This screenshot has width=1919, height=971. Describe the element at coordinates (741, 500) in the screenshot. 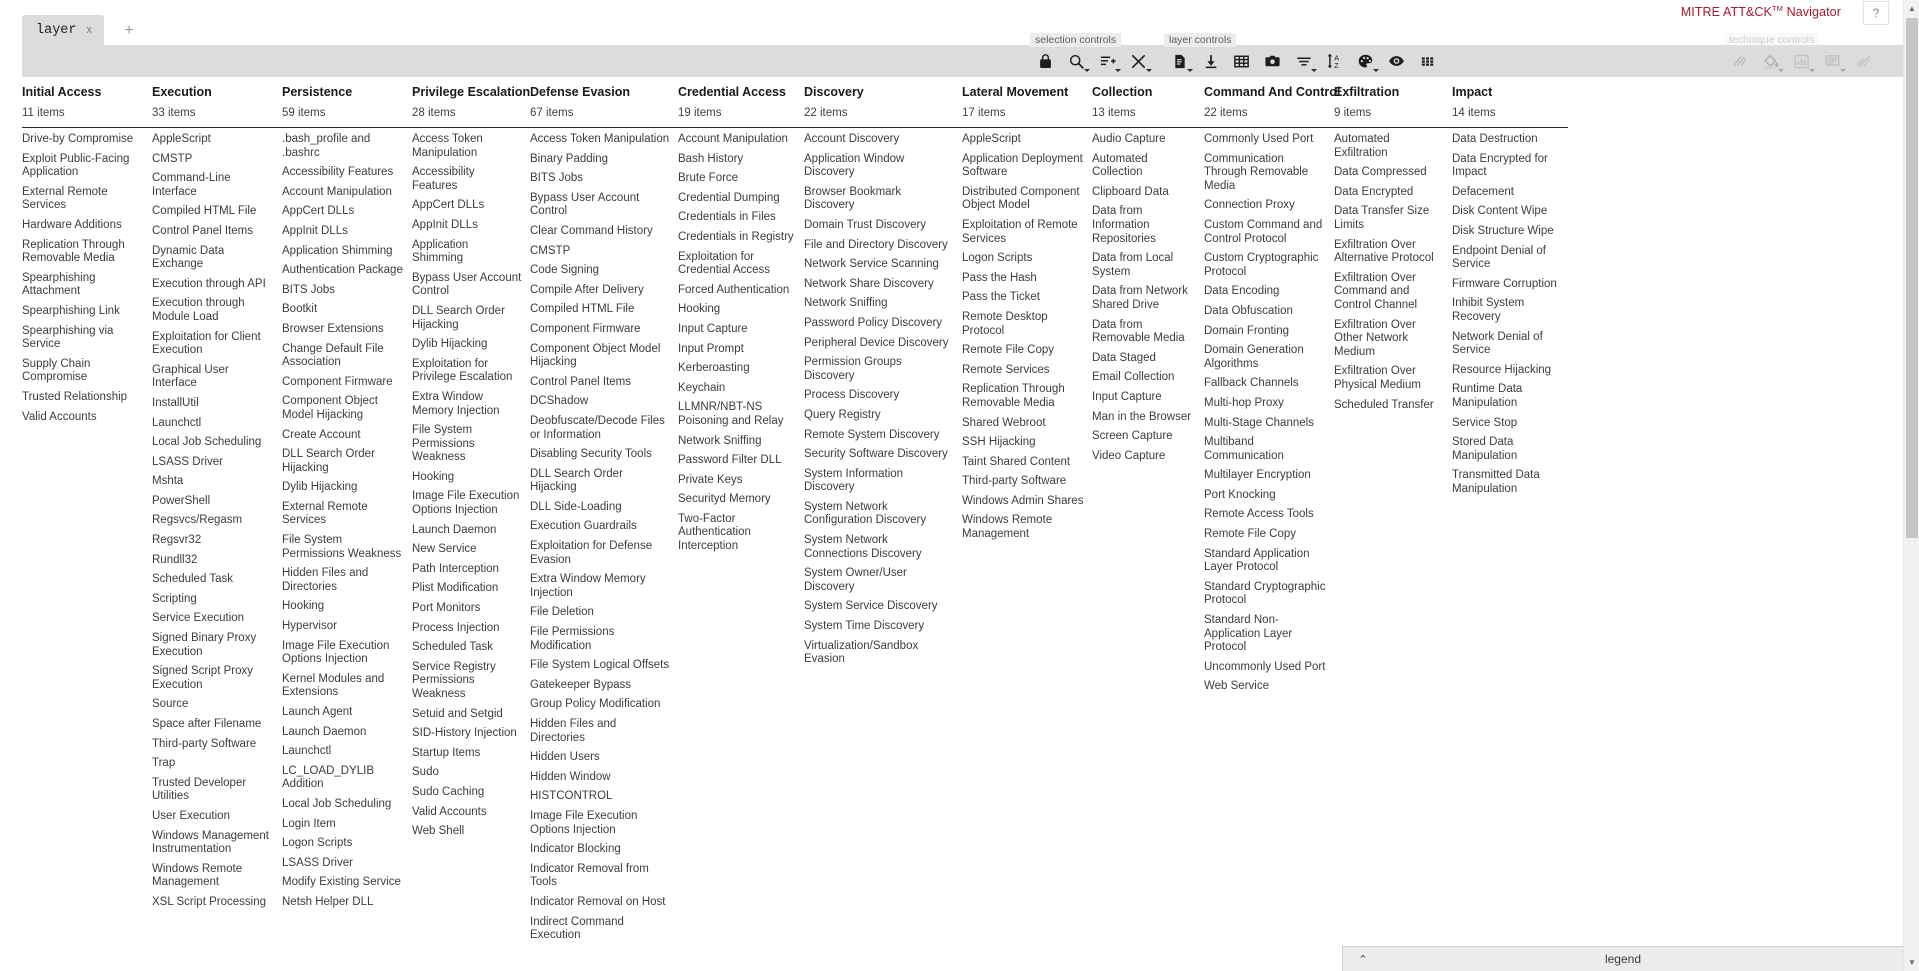

I see `technique-cell: Securityd Memory` at that location.